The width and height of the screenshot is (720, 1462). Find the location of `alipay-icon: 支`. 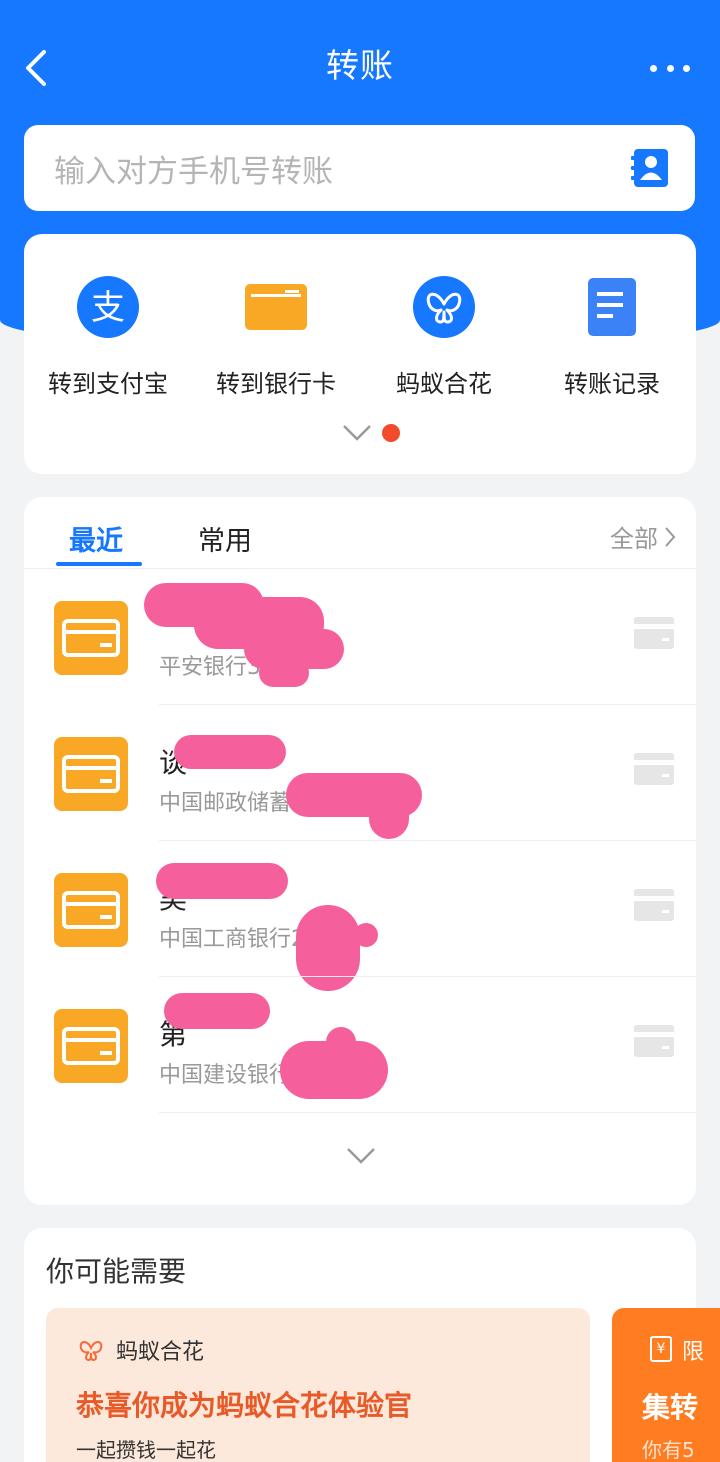

alipay-icon: 支 is located at coordinates (108, 307).